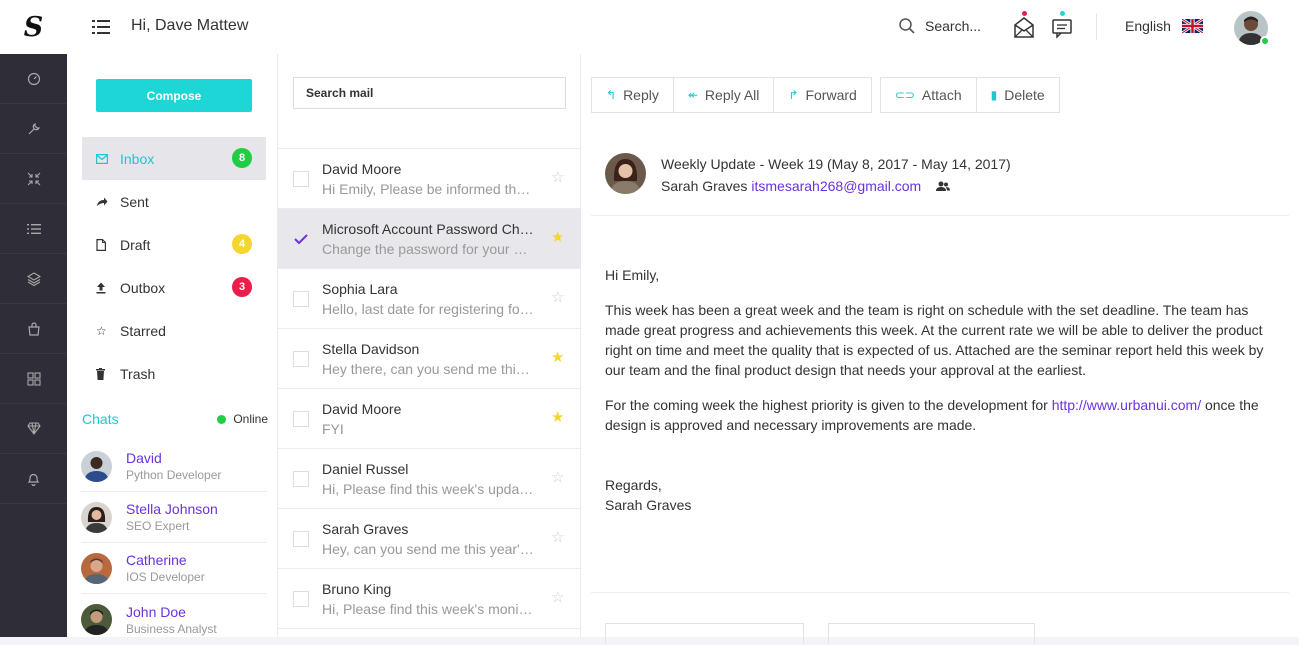 The width and height of the screenshot is (1299, 645). I want to click on user-avatar, so click(1252, 28).